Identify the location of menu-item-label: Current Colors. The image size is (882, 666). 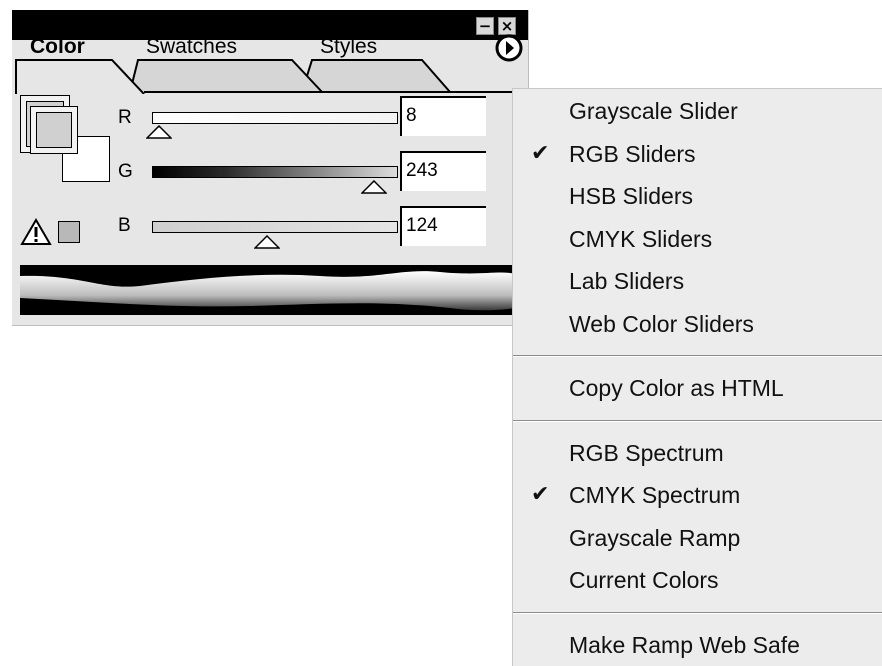
(644, 580).